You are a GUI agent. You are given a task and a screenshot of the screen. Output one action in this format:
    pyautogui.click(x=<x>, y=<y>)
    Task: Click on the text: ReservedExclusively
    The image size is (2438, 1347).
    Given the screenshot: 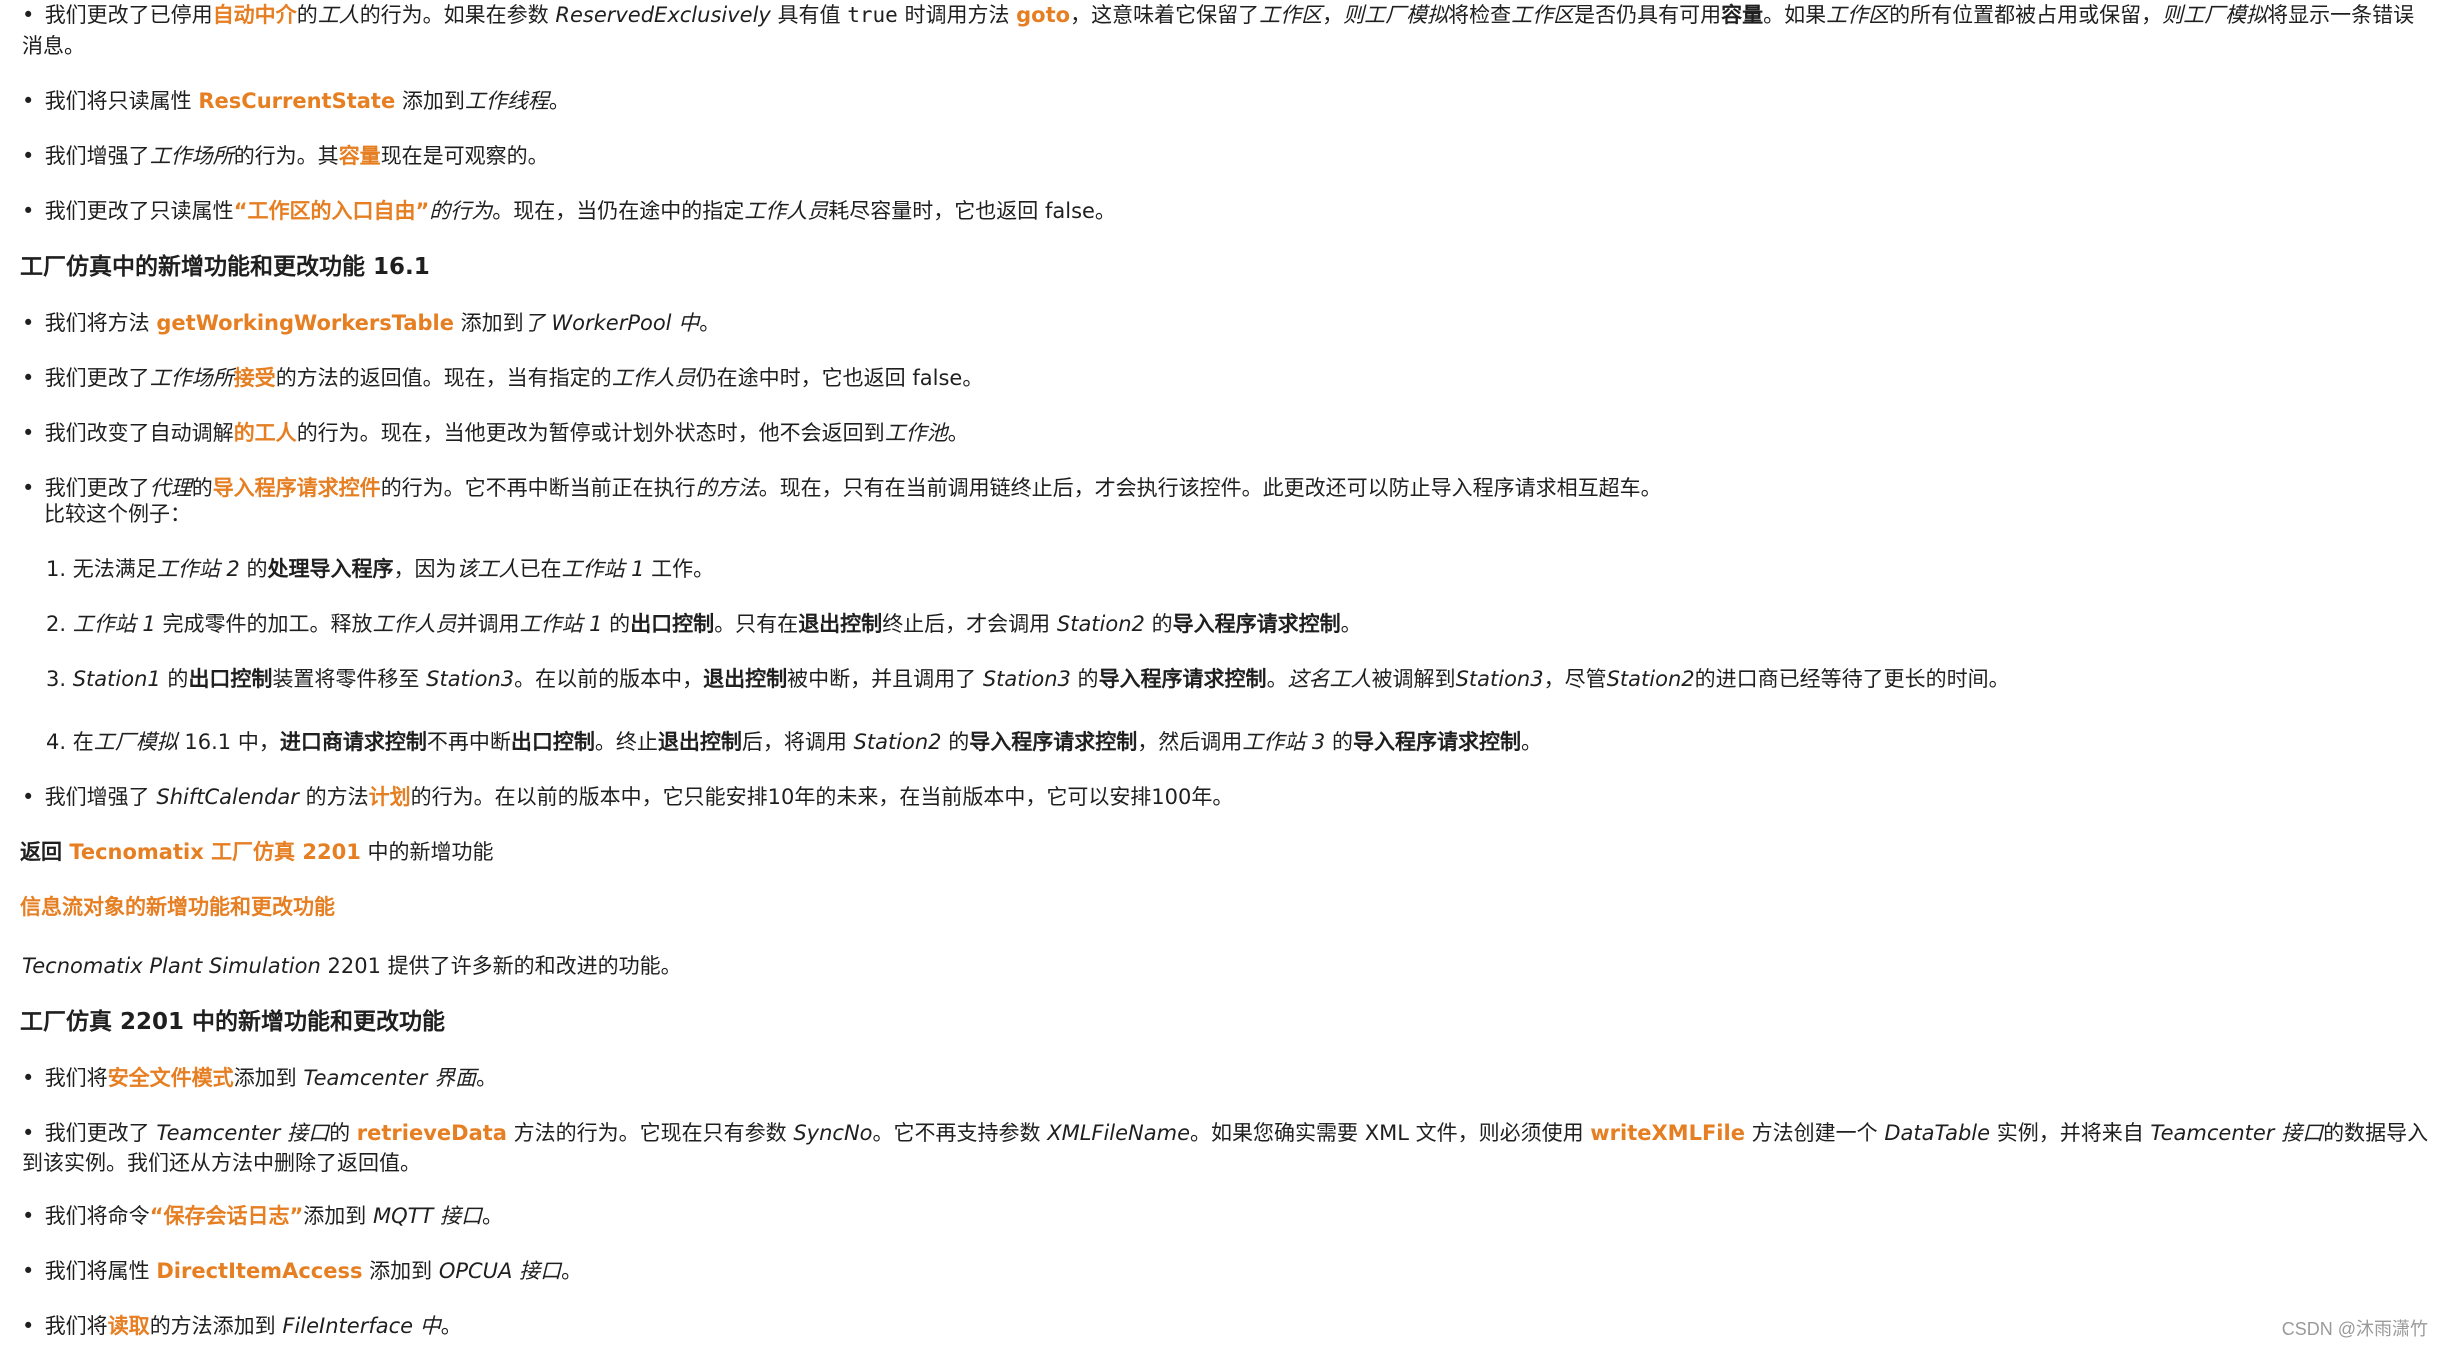 What is the action you would take?
    pyautogui.click(x=663, y=15)
    